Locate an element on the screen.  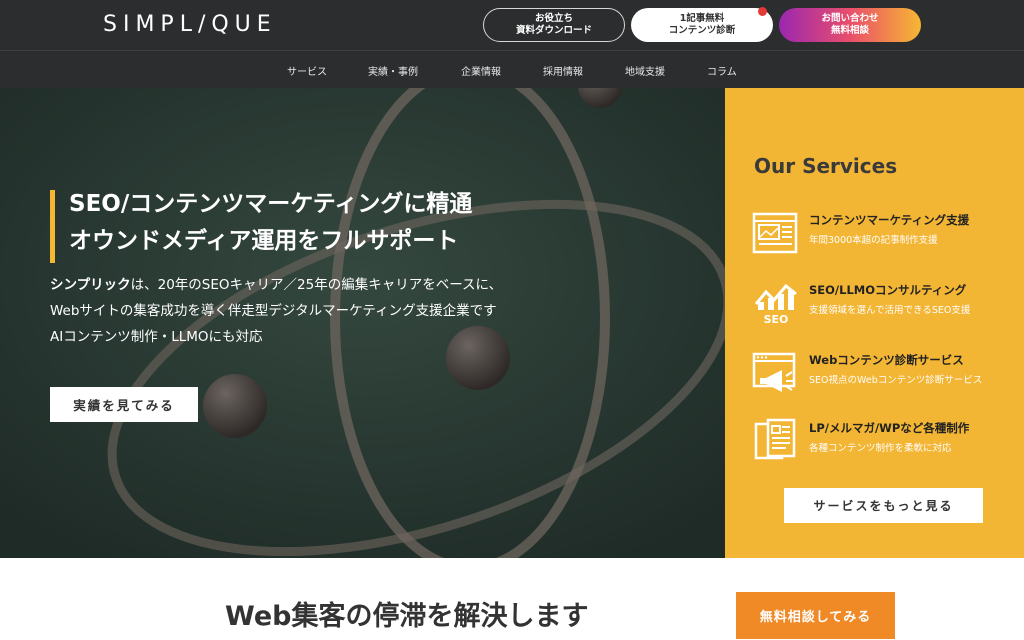
nav-item-column: コラム is located at coordinates (722, 70).